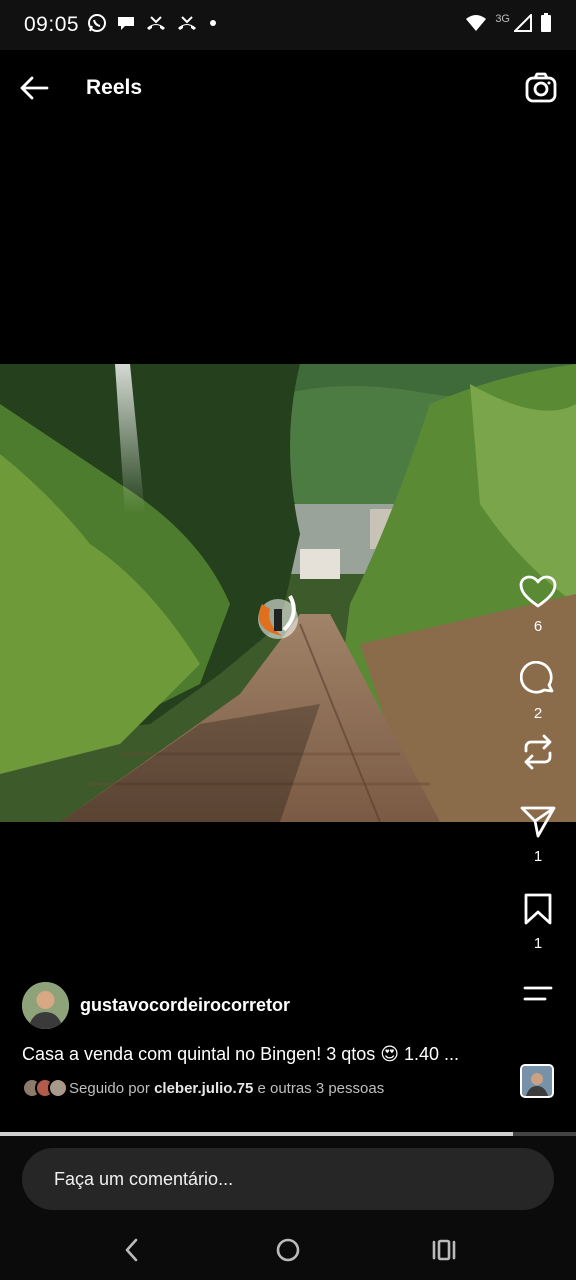 The height and width of the screenshot is (1280, 576). Describe the element at coordinates (476, 25) in the screenshot. I see `wifi-icon` at that location.